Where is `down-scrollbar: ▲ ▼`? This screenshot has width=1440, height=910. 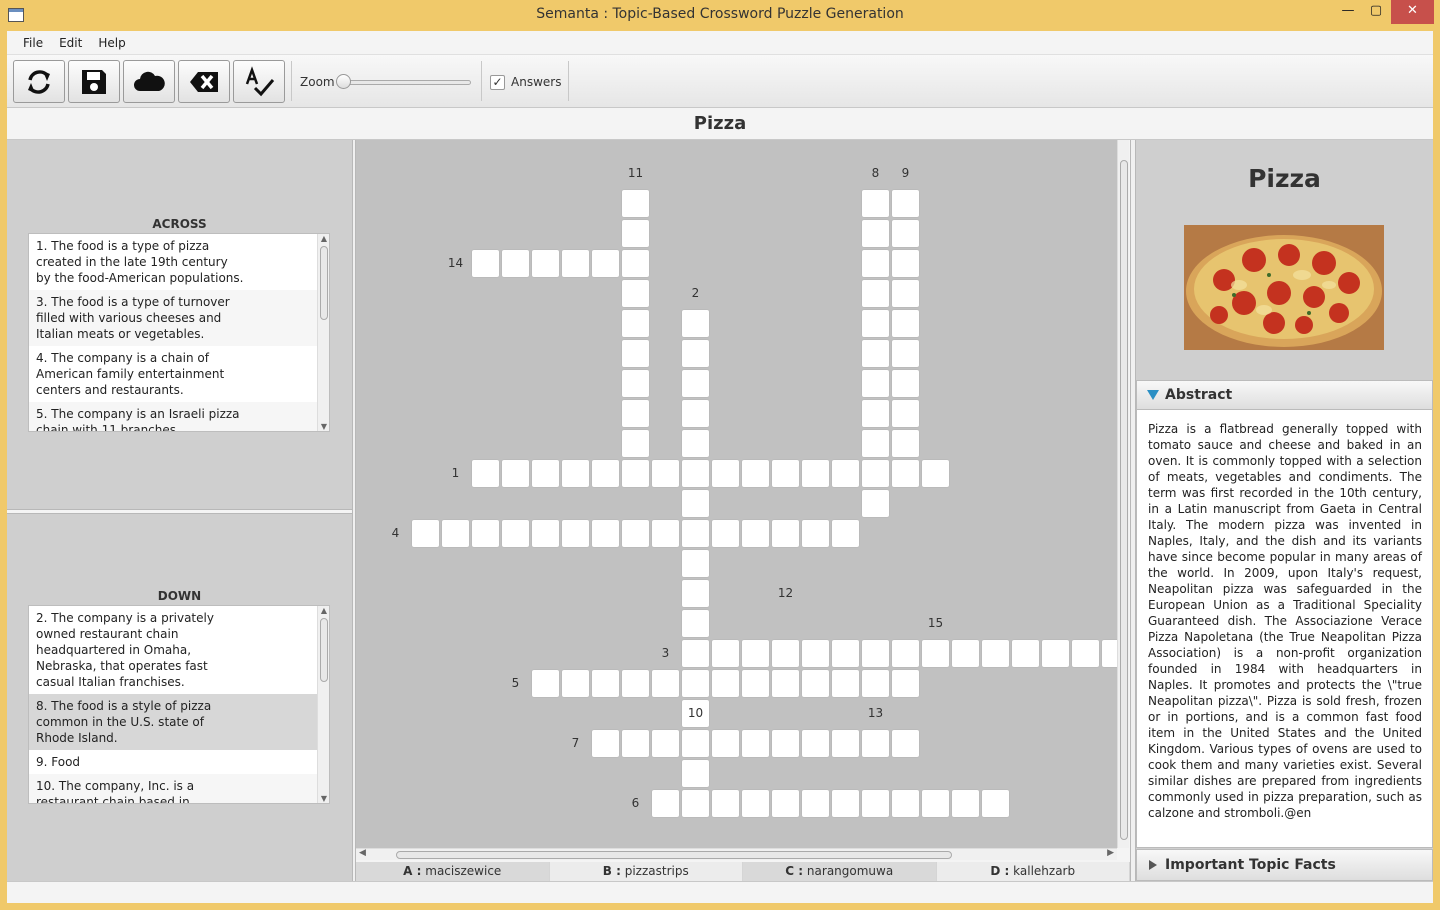
down-scrollbar: ▲ ▼ is located at coordinates (323, 704).